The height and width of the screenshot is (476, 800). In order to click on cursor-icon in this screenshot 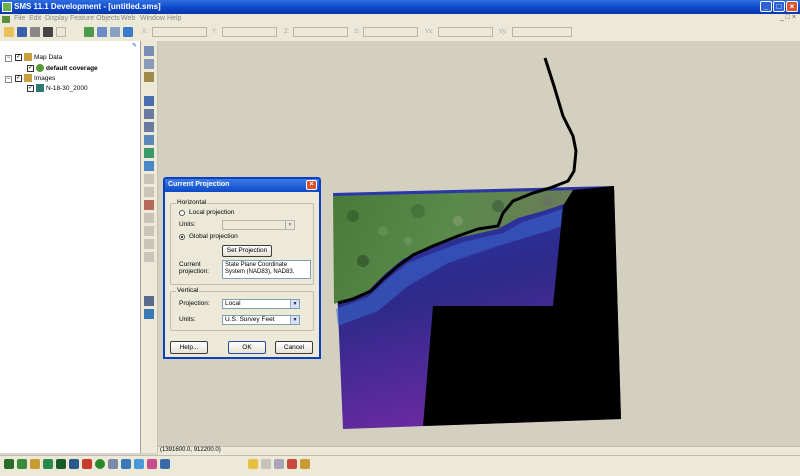, I will do `click(266, 464)`.